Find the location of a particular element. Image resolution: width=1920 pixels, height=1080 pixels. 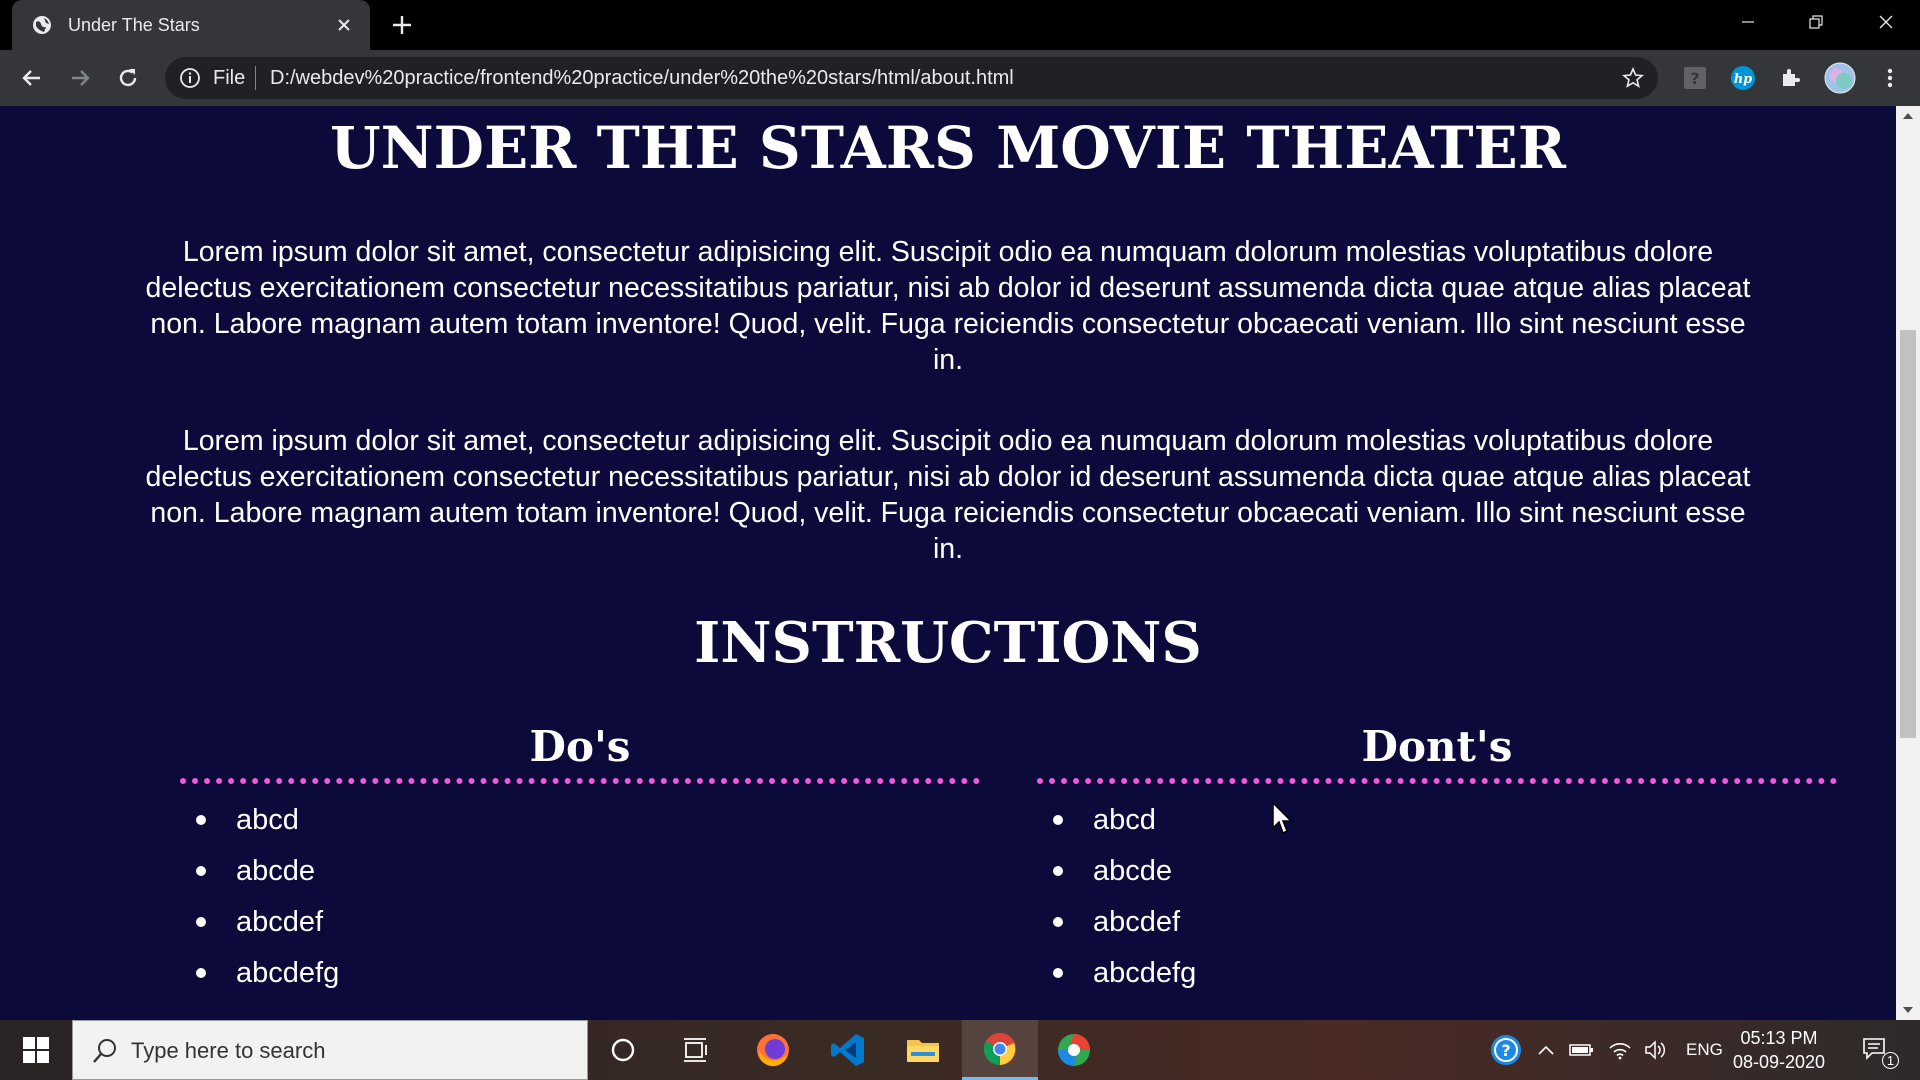

donts-heading: Dont's is located at coordinates (1437, 746).